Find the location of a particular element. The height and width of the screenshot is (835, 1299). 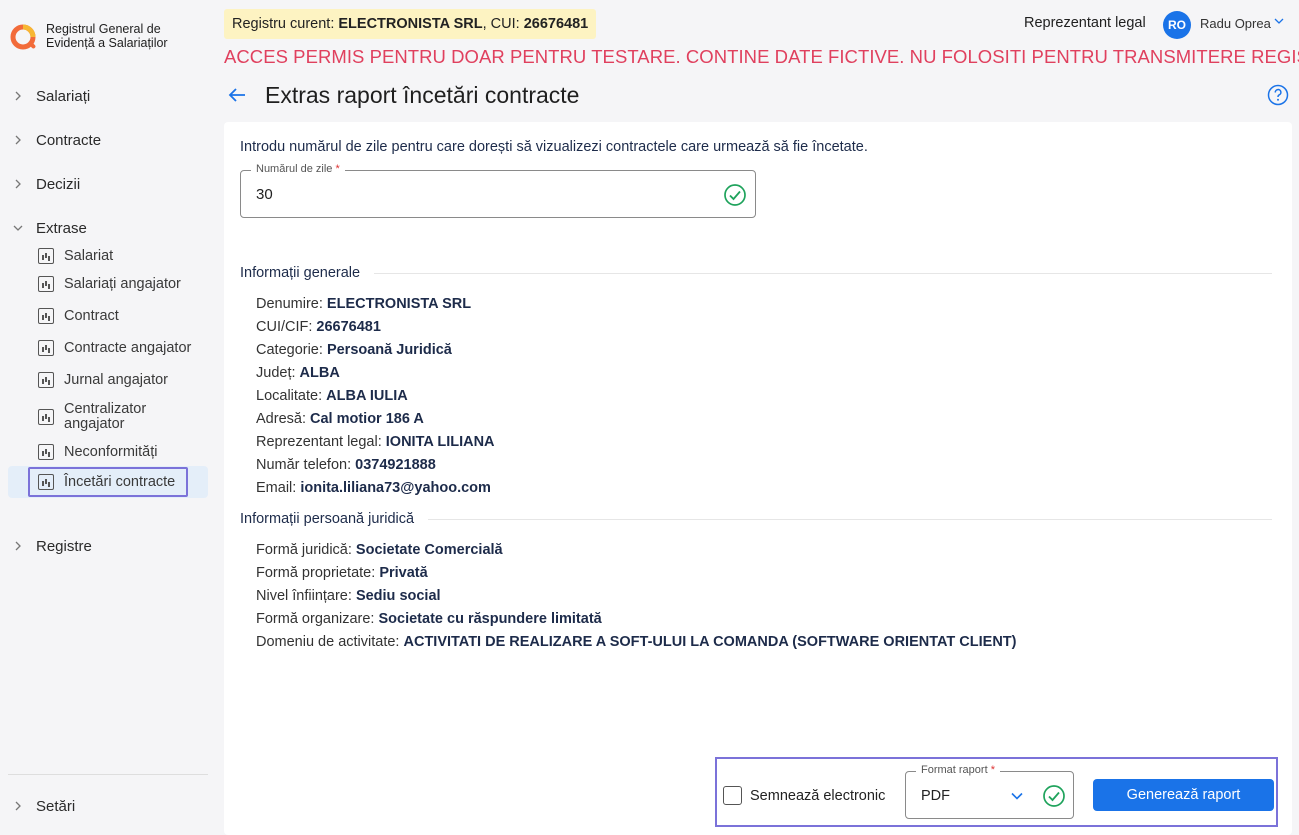

sidebar-item-registre: Registre is located at coordinates (108, 546).